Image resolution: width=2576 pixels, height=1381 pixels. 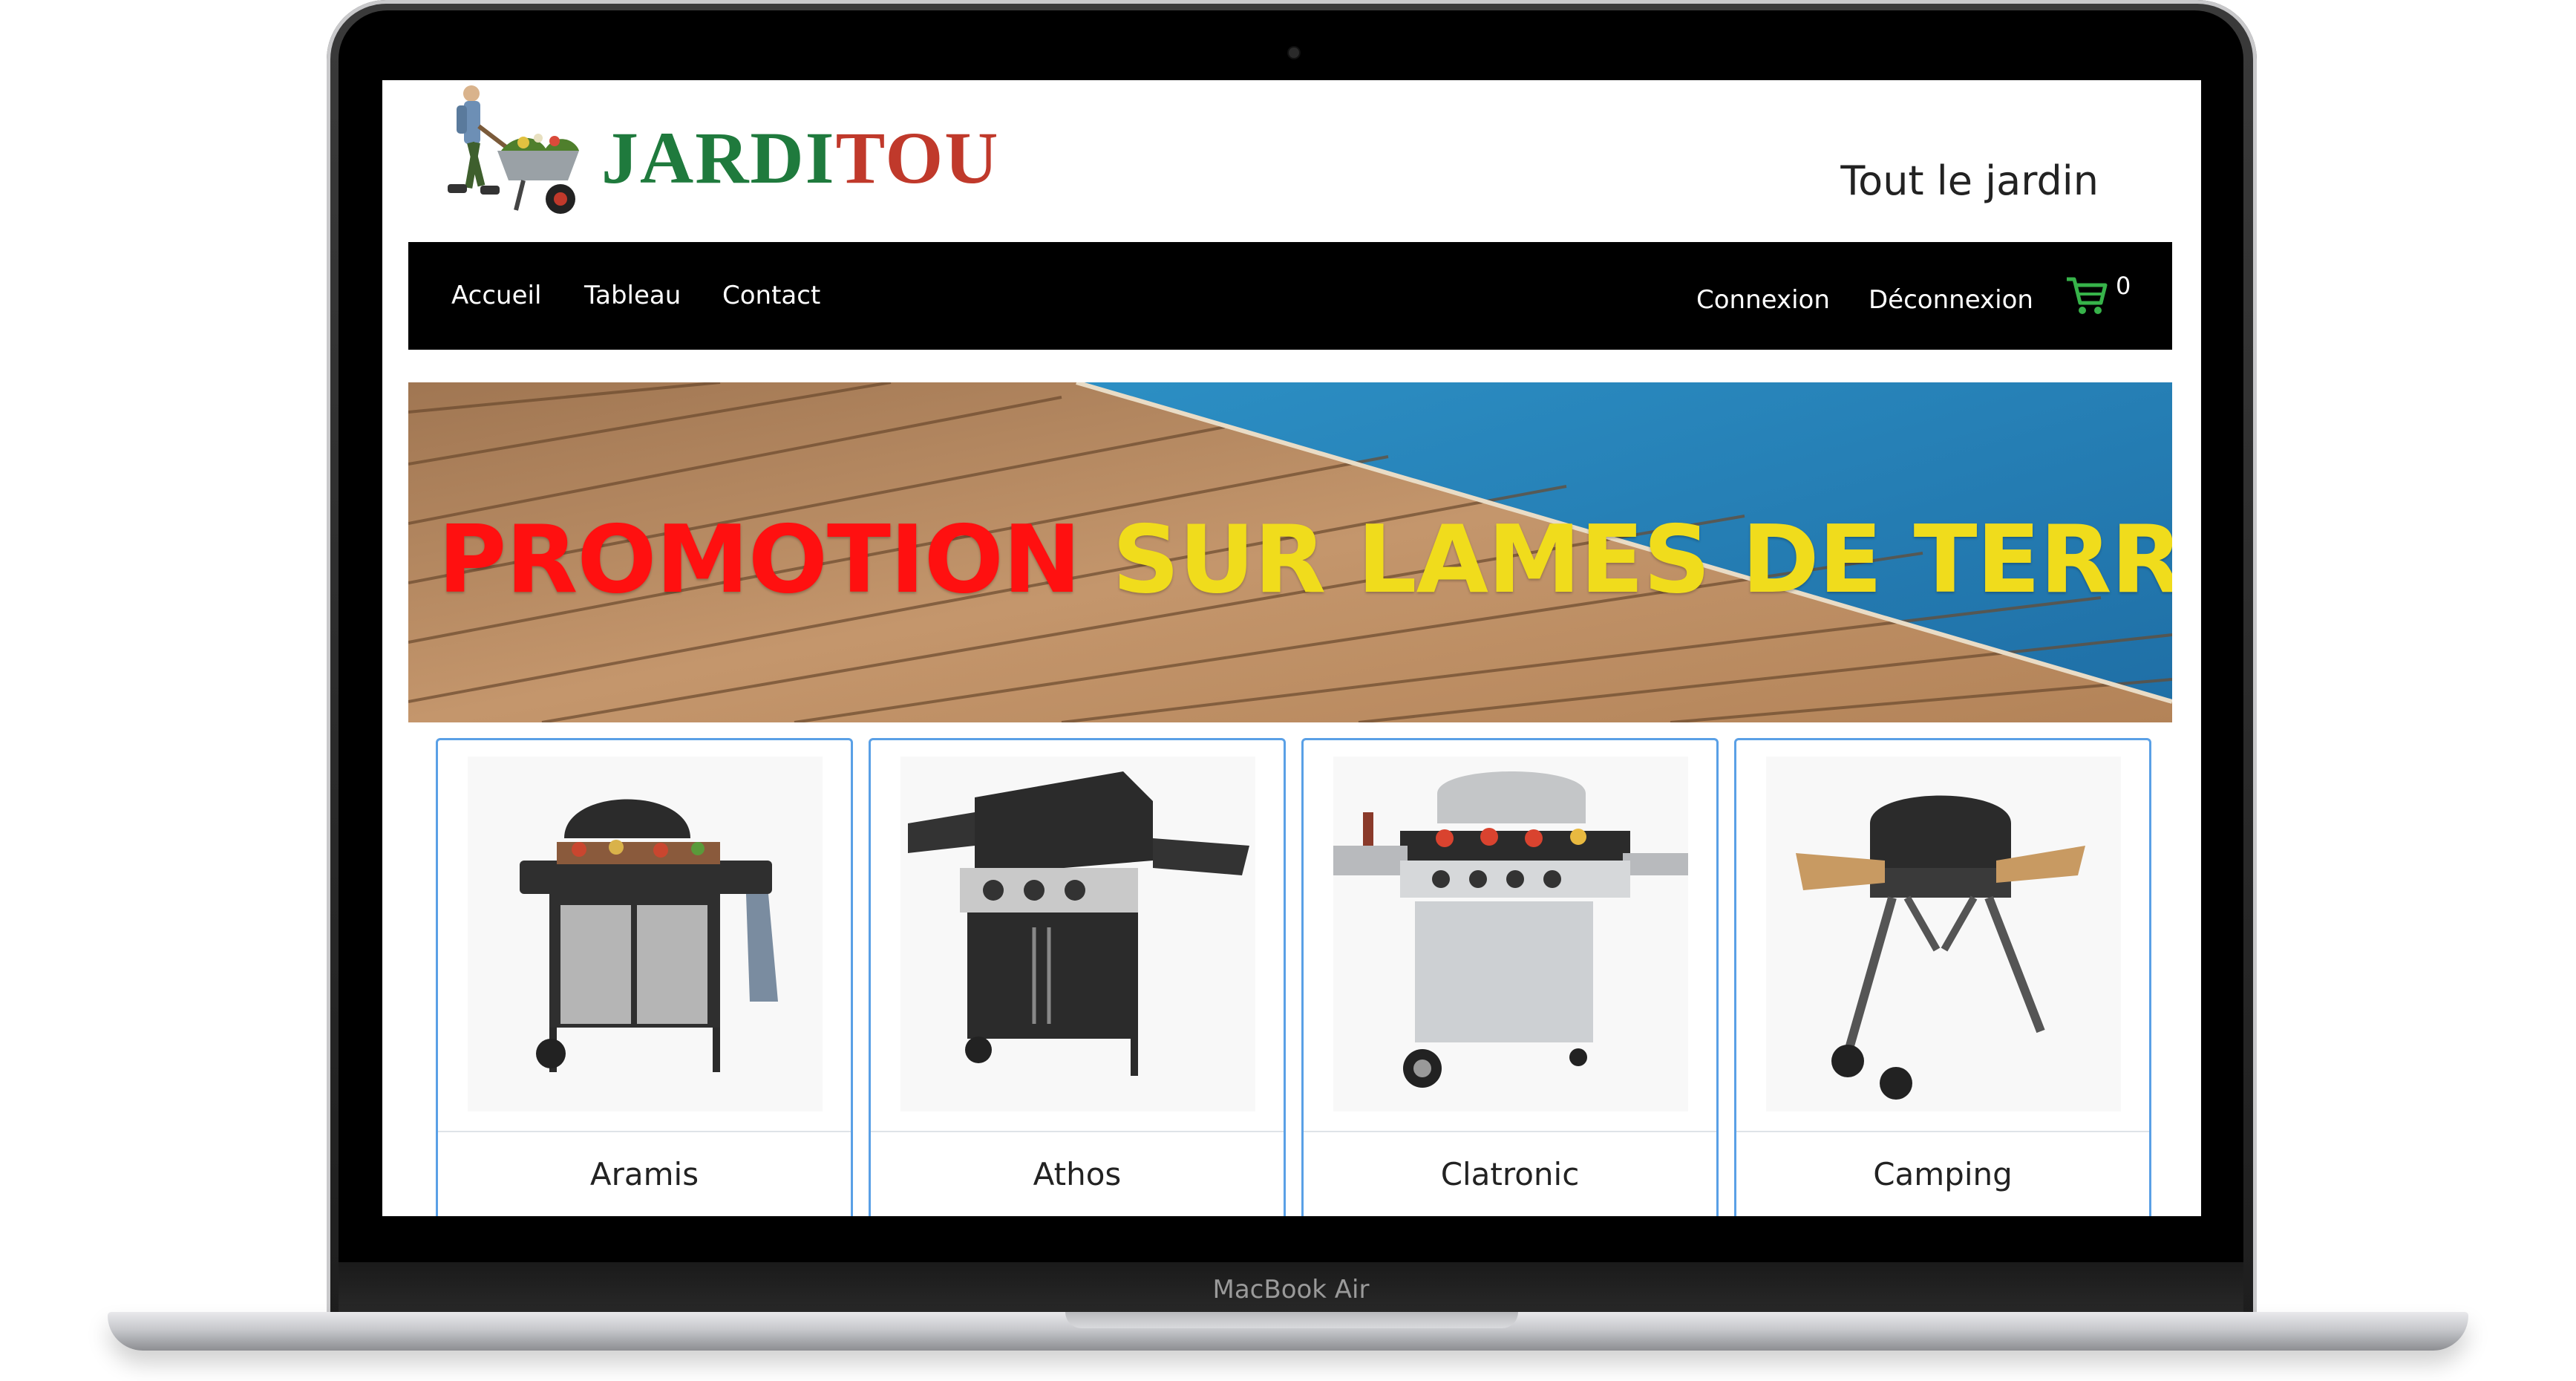 What do you see at coordinates (771, 296) in the screenshot?
I see `nav-link-contact: Contact` at bounding box center [771, 296].